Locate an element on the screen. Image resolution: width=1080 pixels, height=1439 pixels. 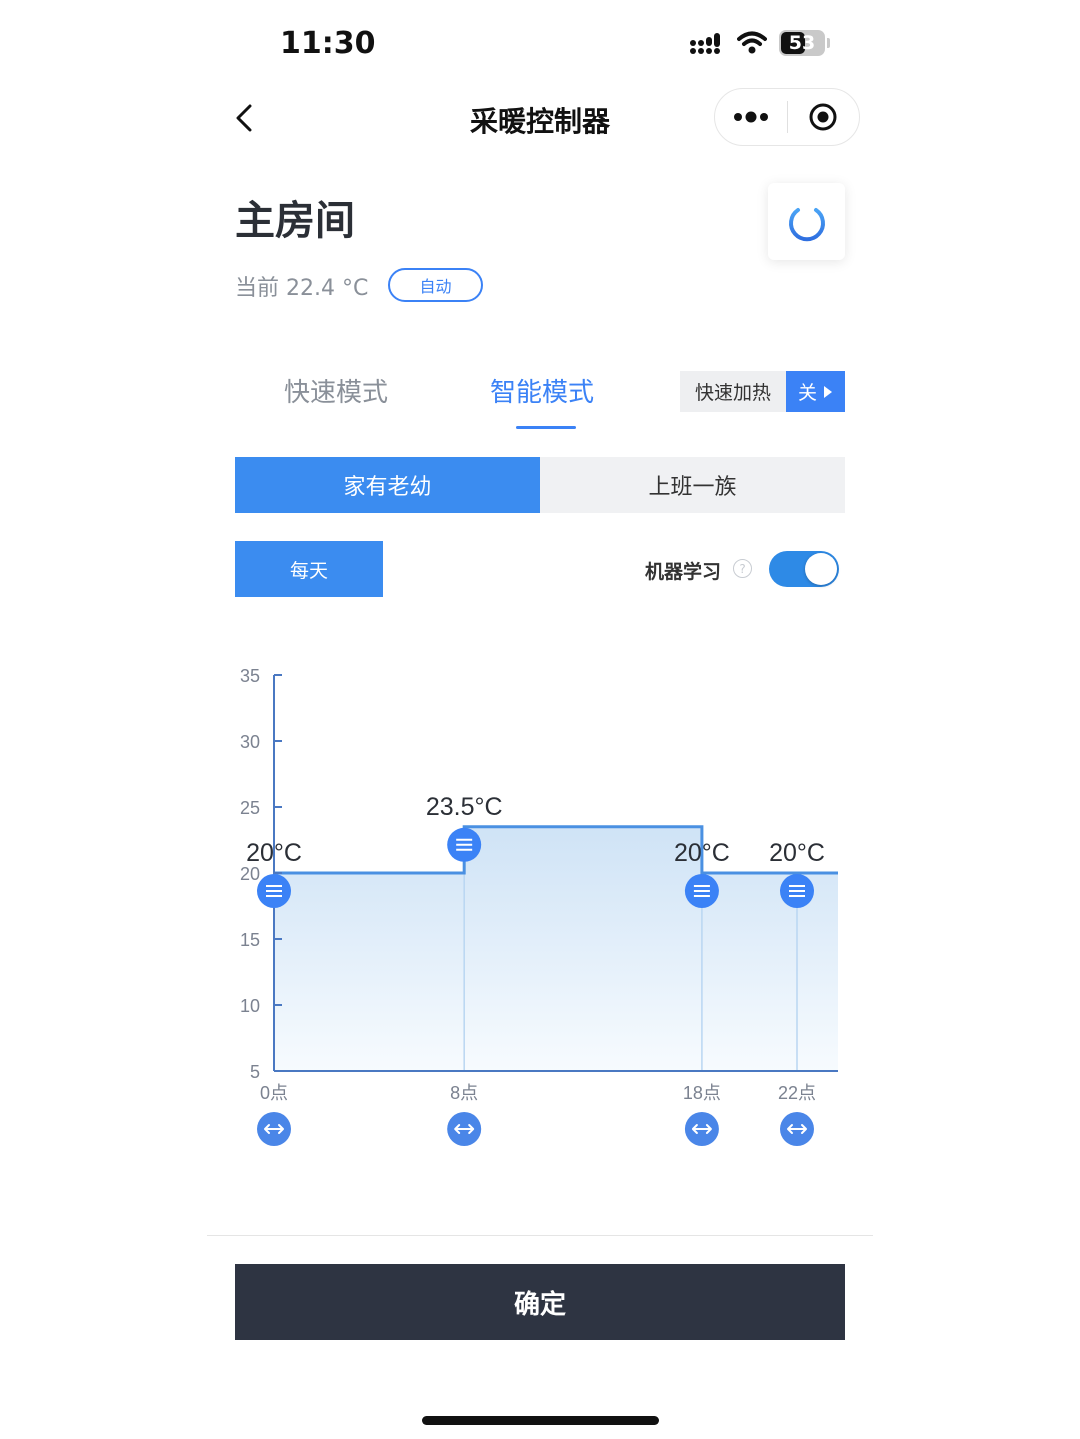
chart-area-fill is located at coordinates (556, 948).